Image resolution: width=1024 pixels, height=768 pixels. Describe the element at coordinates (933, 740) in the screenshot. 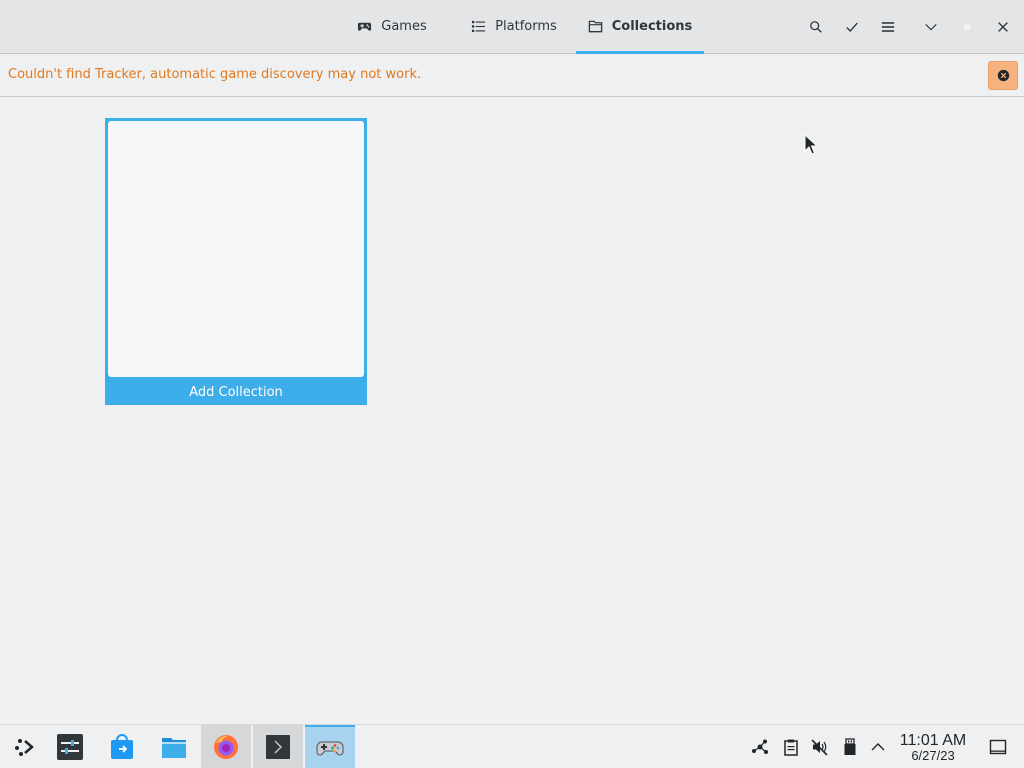

I see `clock-time: 11:01 AM` at that location.